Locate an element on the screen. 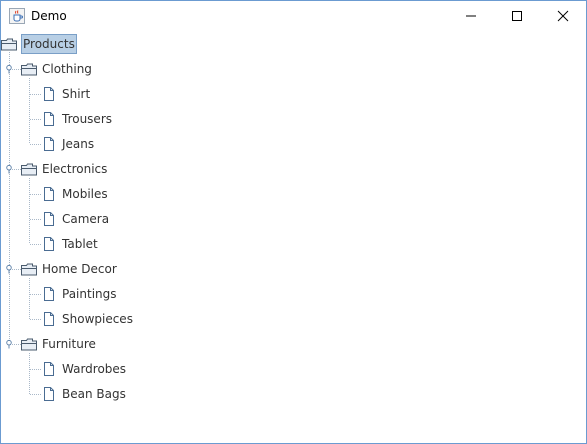  close-button is located at coordinates (563, 16).